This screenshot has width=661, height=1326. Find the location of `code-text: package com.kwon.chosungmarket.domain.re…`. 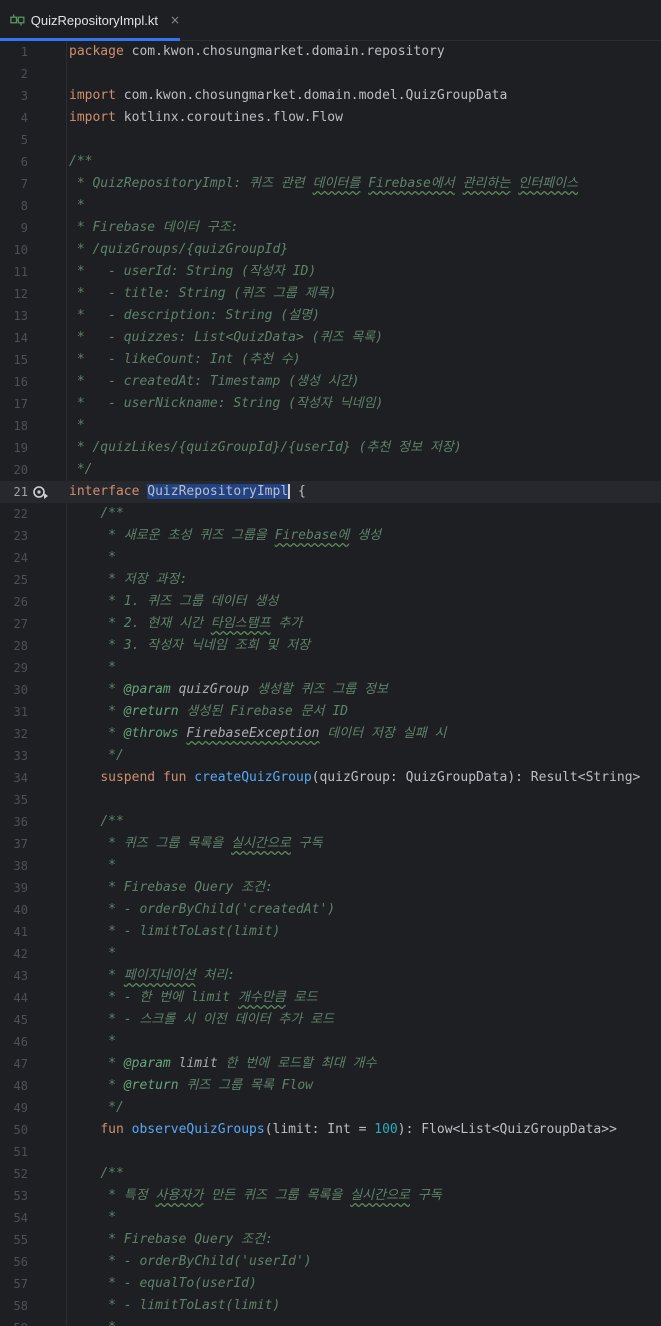

code-text: package com.kwon.chosungmarket.domain.re… is located at coordinates (257, 52).